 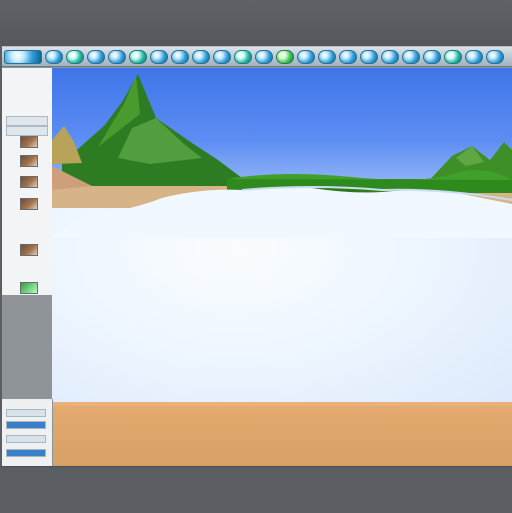 I want to click on desktop-titlebar, so click(x=256, y=23).